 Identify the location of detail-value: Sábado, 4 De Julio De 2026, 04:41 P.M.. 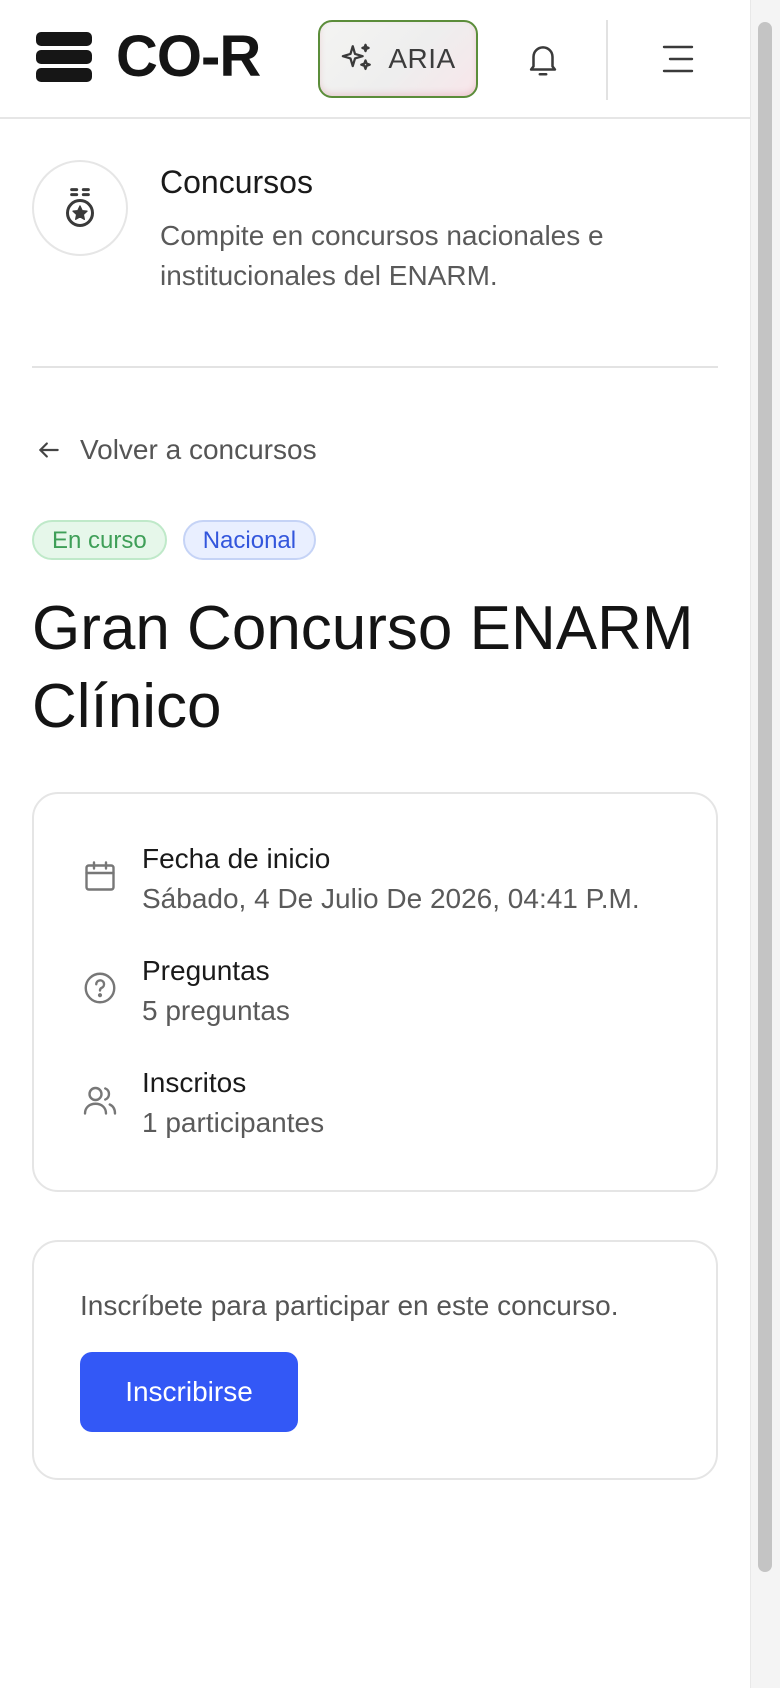
(391, 898).